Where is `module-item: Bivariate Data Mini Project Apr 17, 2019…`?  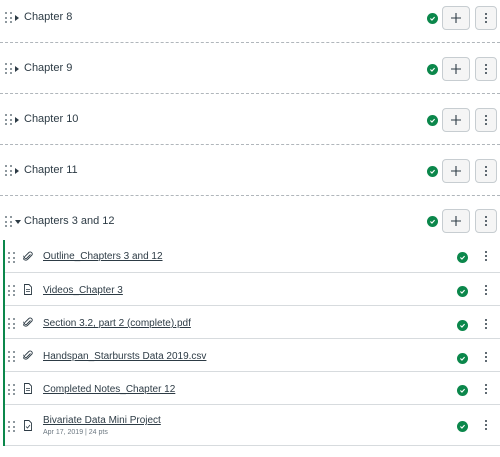
module-item: Bivariate Data Mini Project Apr 17, 2019… is located at coordinates (252, 425).